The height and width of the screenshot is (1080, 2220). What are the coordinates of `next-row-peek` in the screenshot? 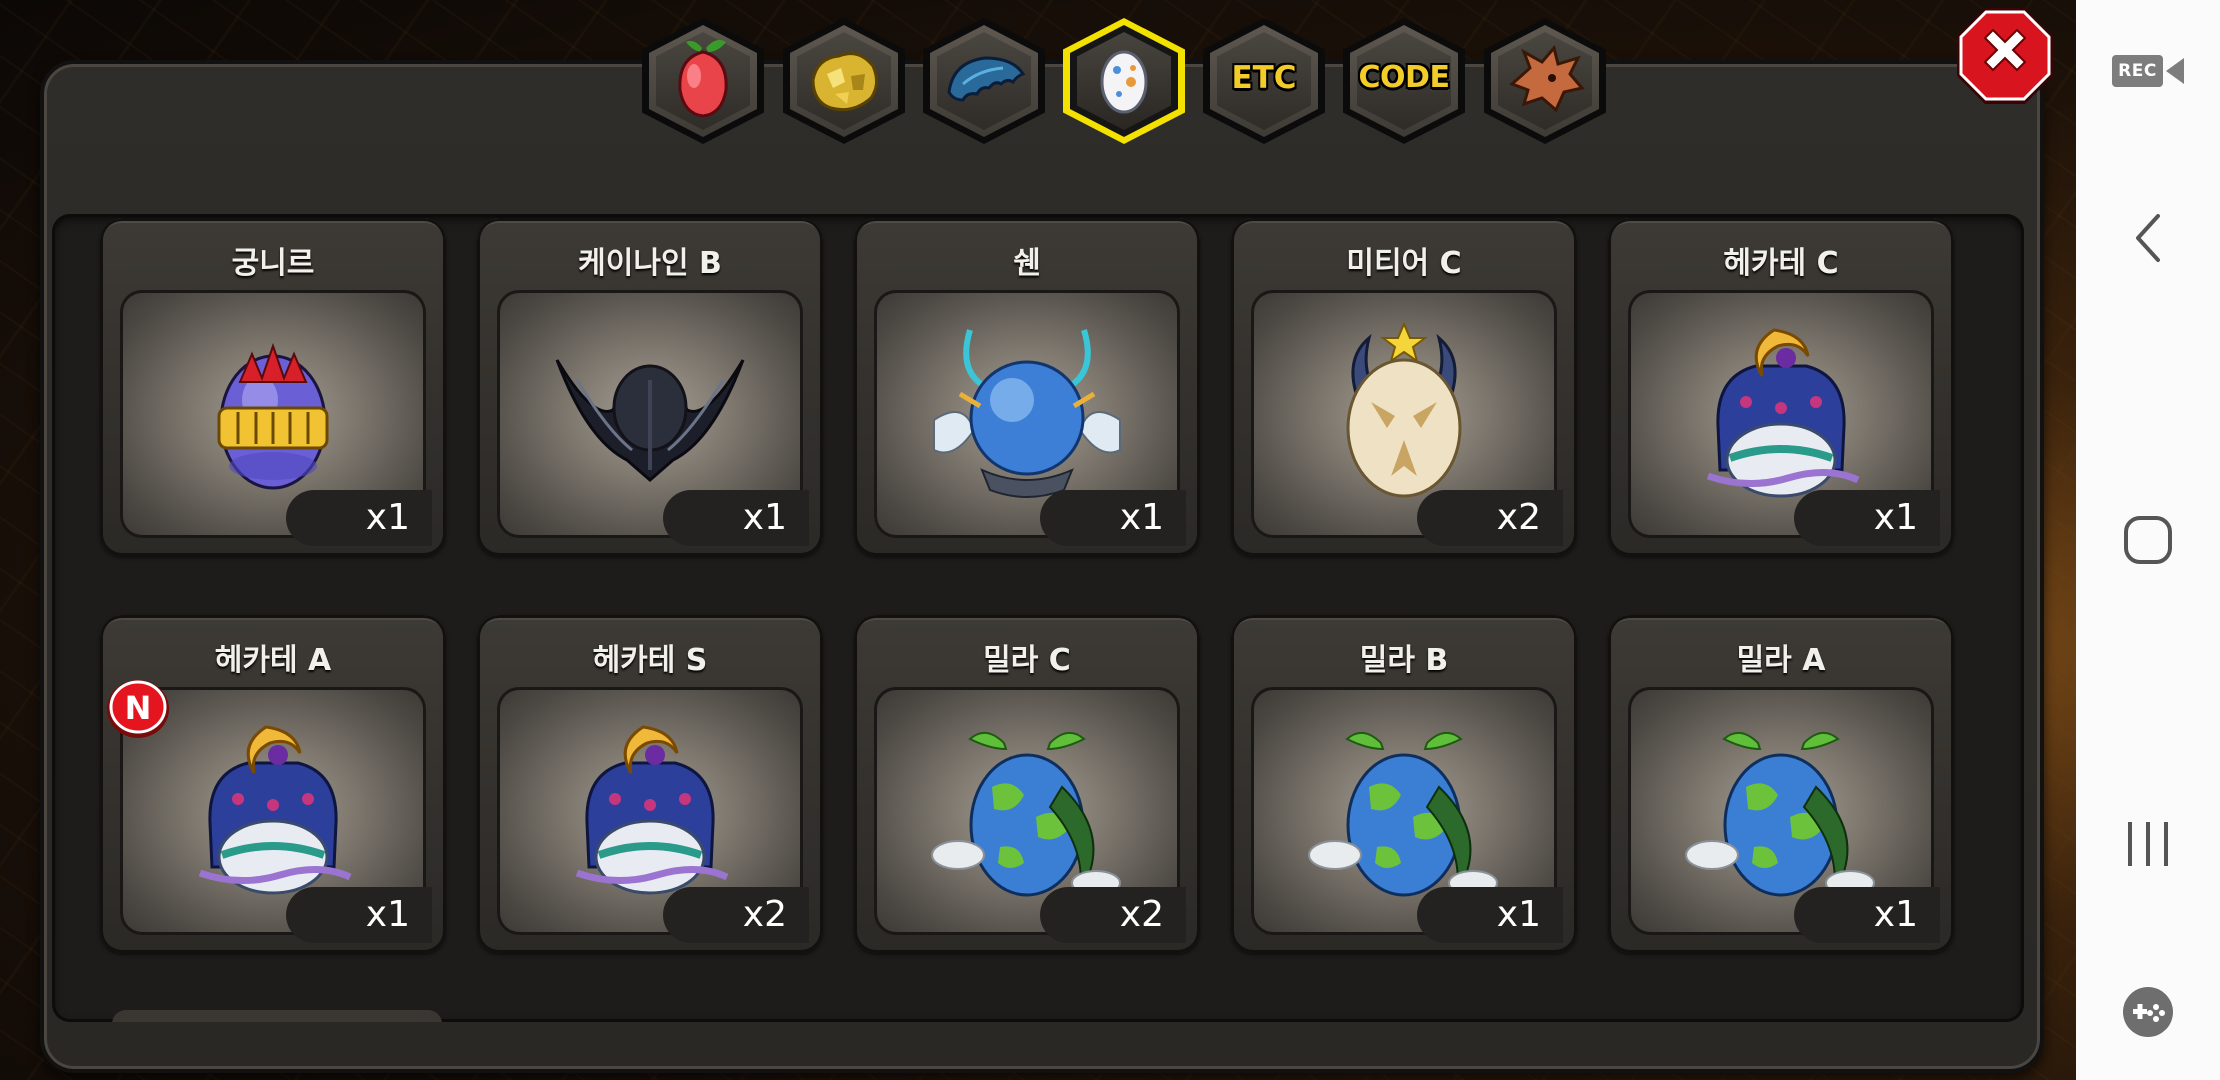 It's located at (277, 1016).